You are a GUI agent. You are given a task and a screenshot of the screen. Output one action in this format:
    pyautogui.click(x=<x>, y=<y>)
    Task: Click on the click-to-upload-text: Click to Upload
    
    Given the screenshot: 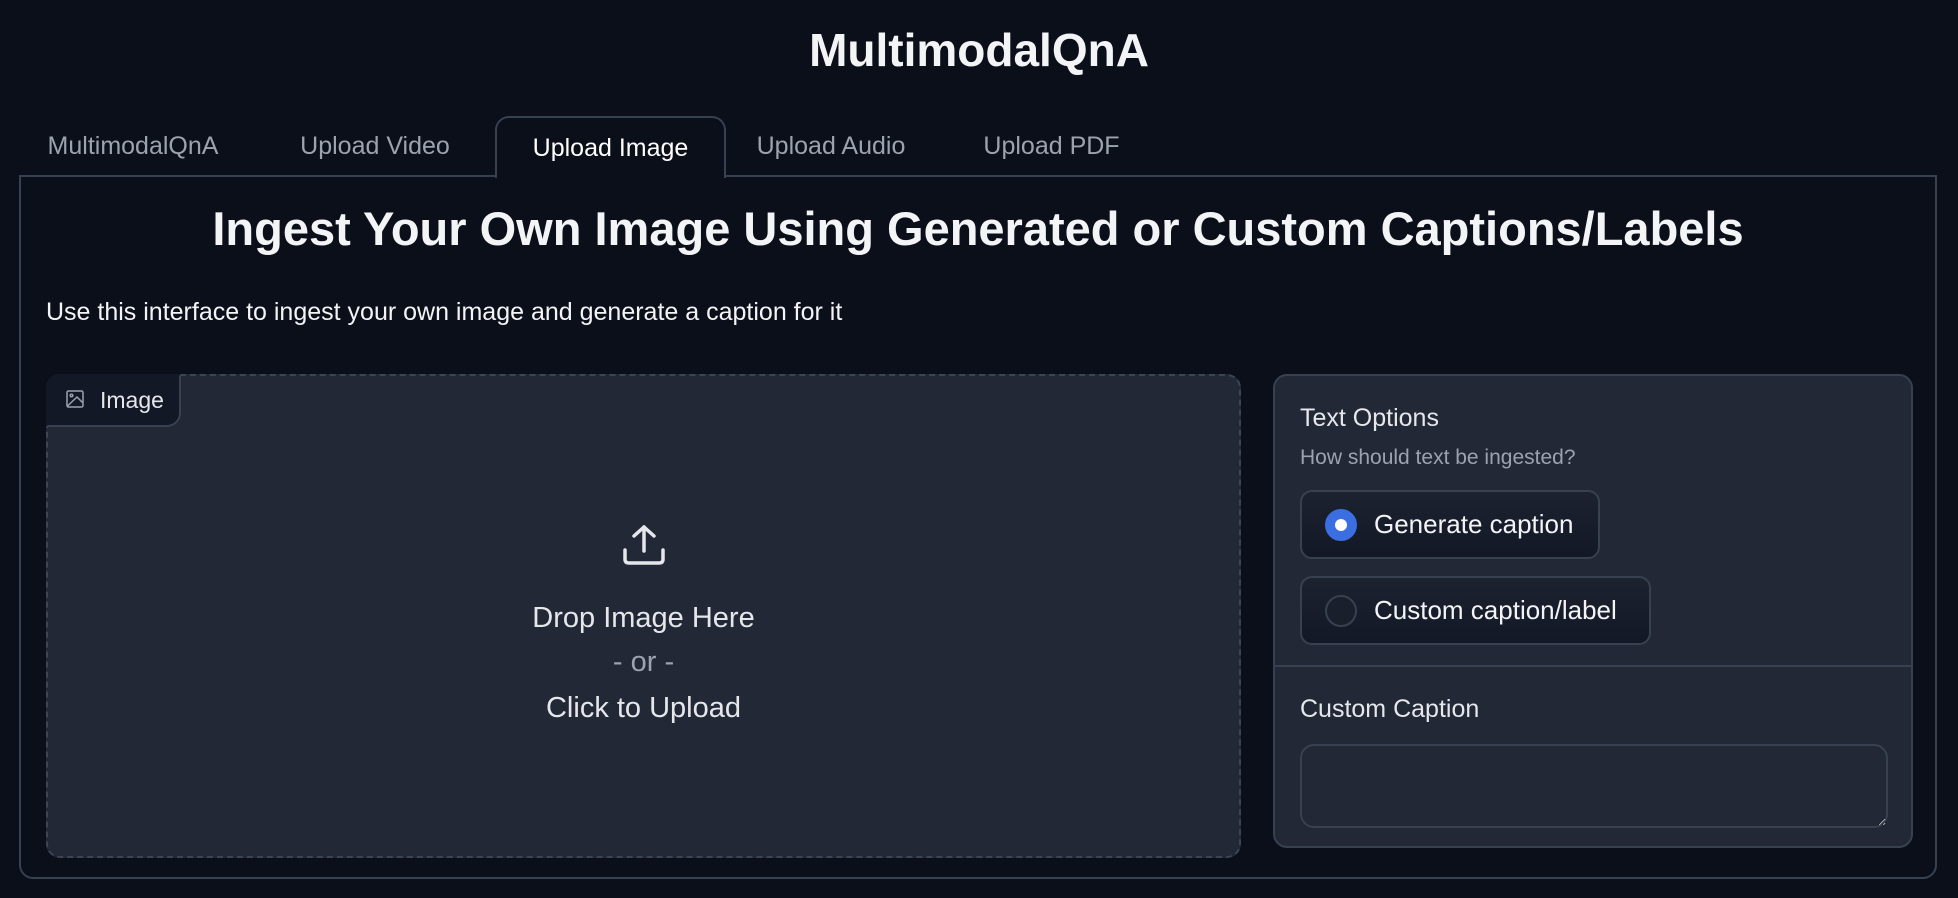 What is the action you would take?
    pyautogui.click(x=643, y=708)
    